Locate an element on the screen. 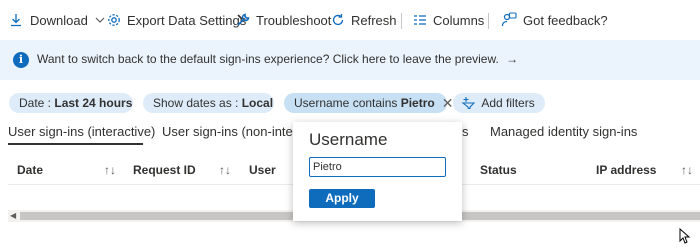 The width and height of the screenshot is (700, 251). download-button: Download is located at coordinates (57, 20).